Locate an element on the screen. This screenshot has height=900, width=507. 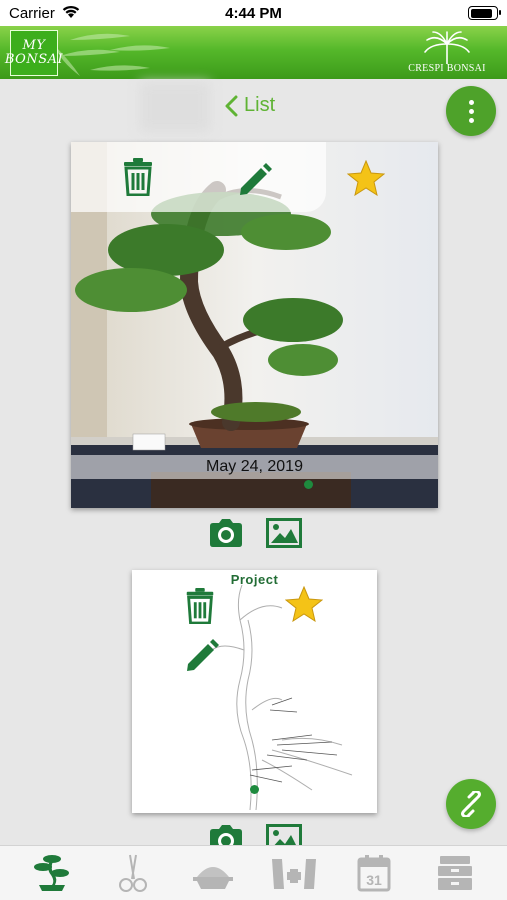
toolbox-icon is located at coordinates (454, 873).